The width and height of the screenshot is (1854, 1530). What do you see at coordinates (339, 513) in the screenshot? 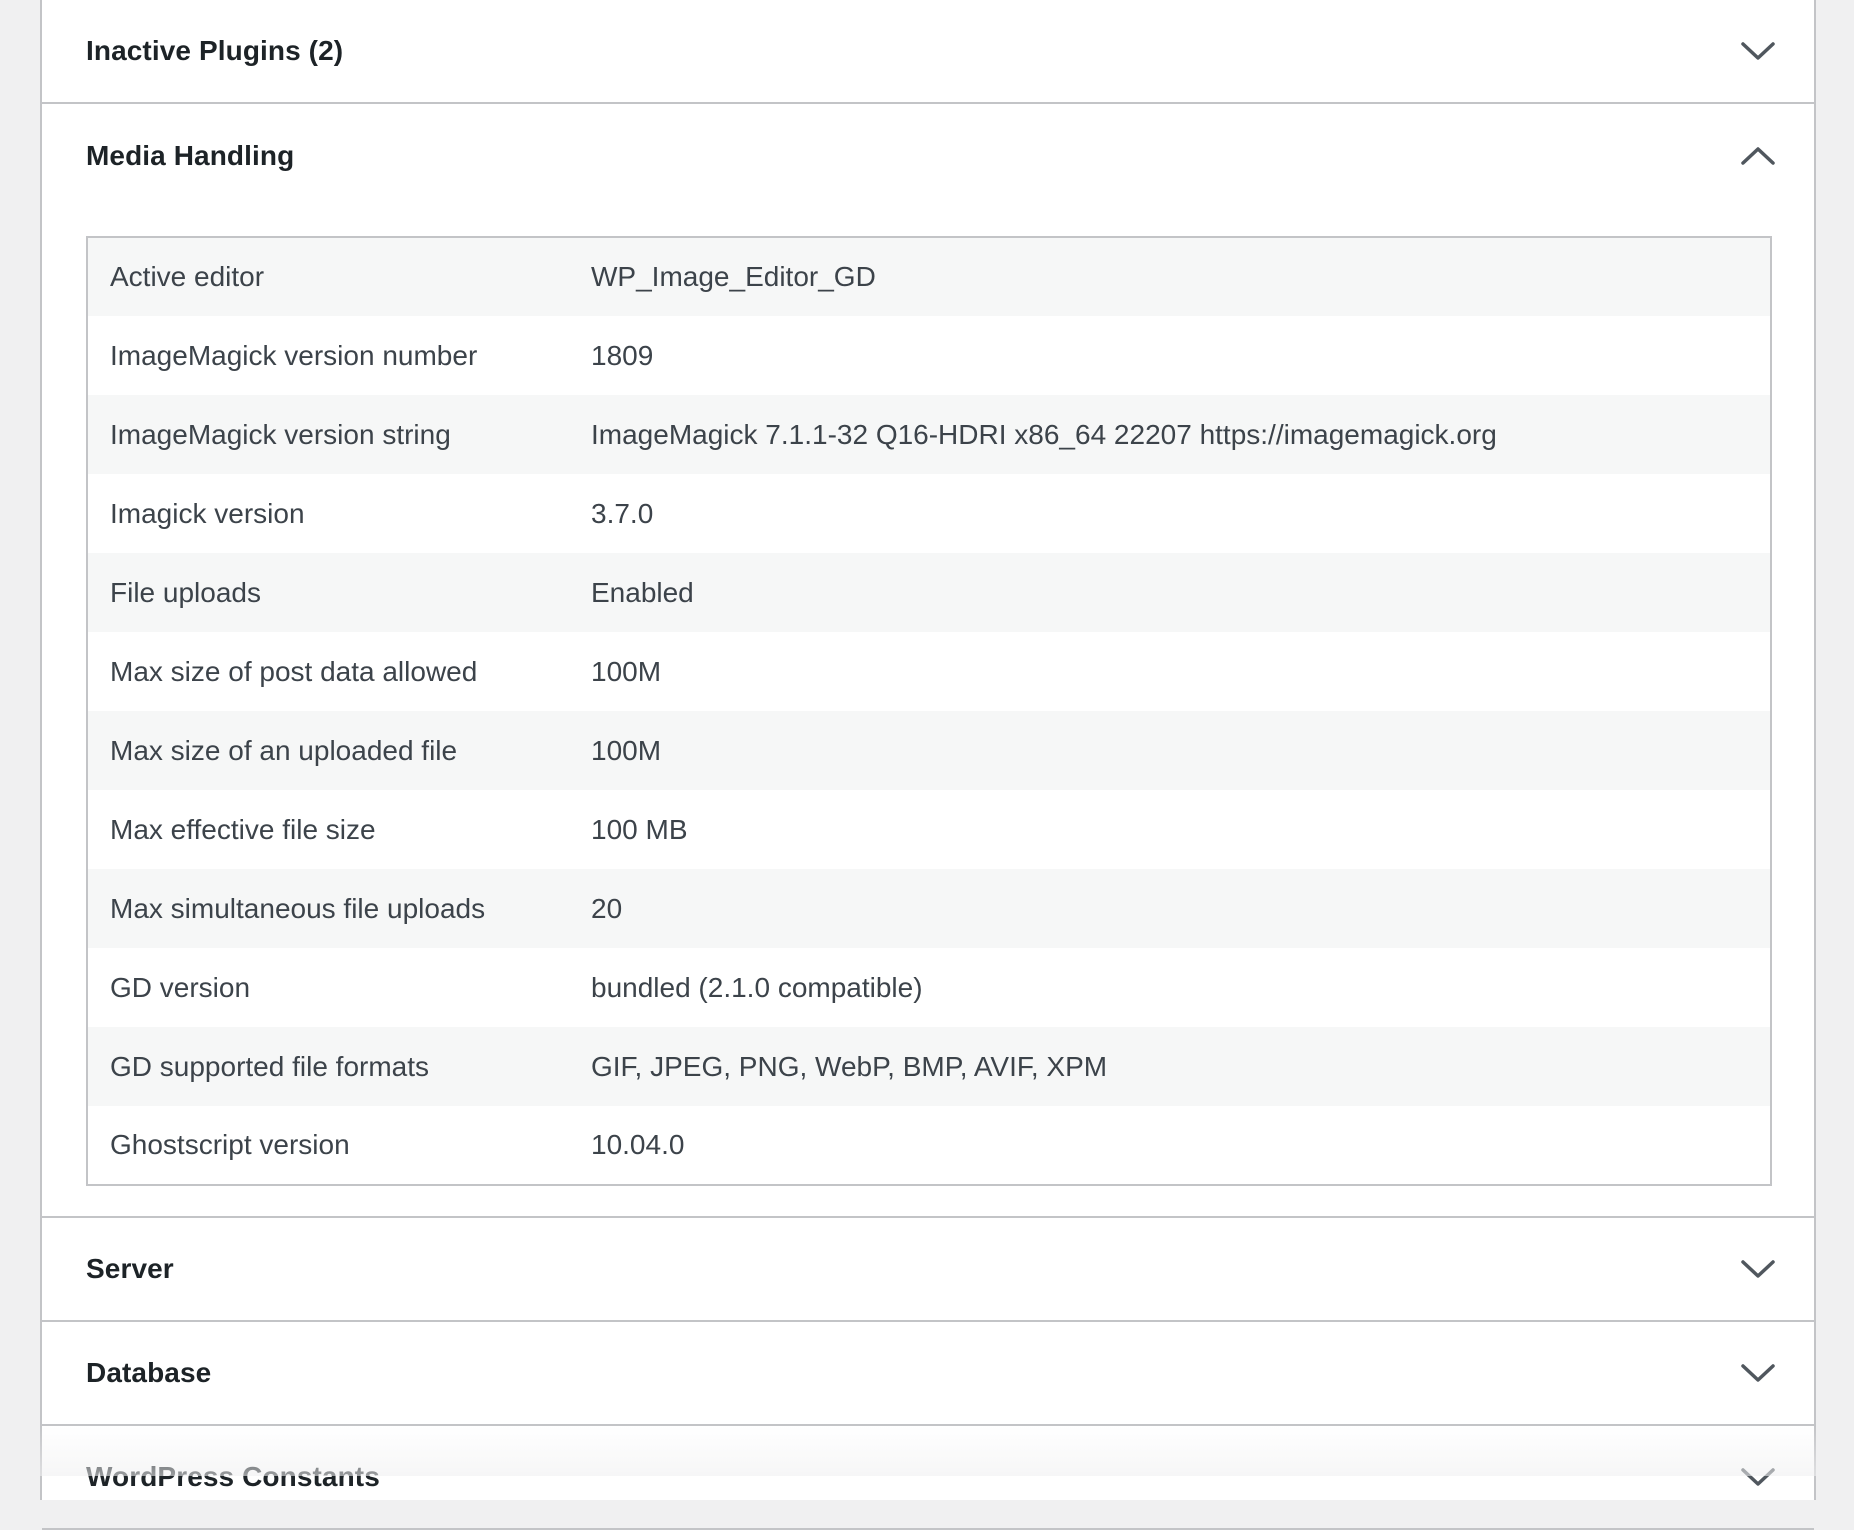
I see `row-label: Imagick version` at bounding box center [339, 513].